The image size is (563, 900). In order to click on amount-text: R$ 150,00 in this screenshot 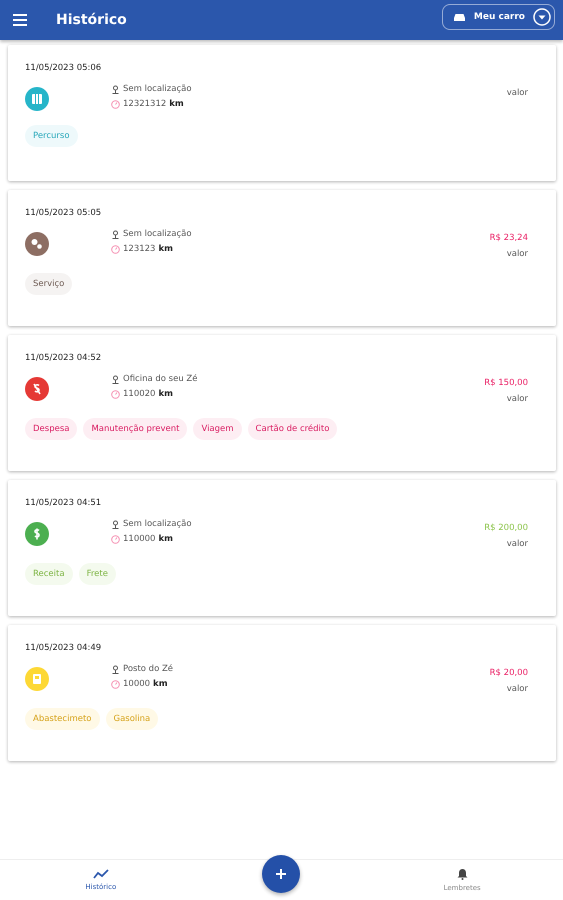, I will do `click(506, 383)`.